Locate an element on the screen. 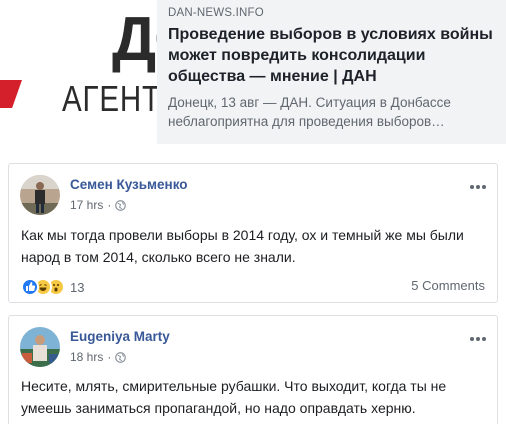 The image size is (506, 424). comment-meta: 18 hrs · is located at coordinates (98, 357).